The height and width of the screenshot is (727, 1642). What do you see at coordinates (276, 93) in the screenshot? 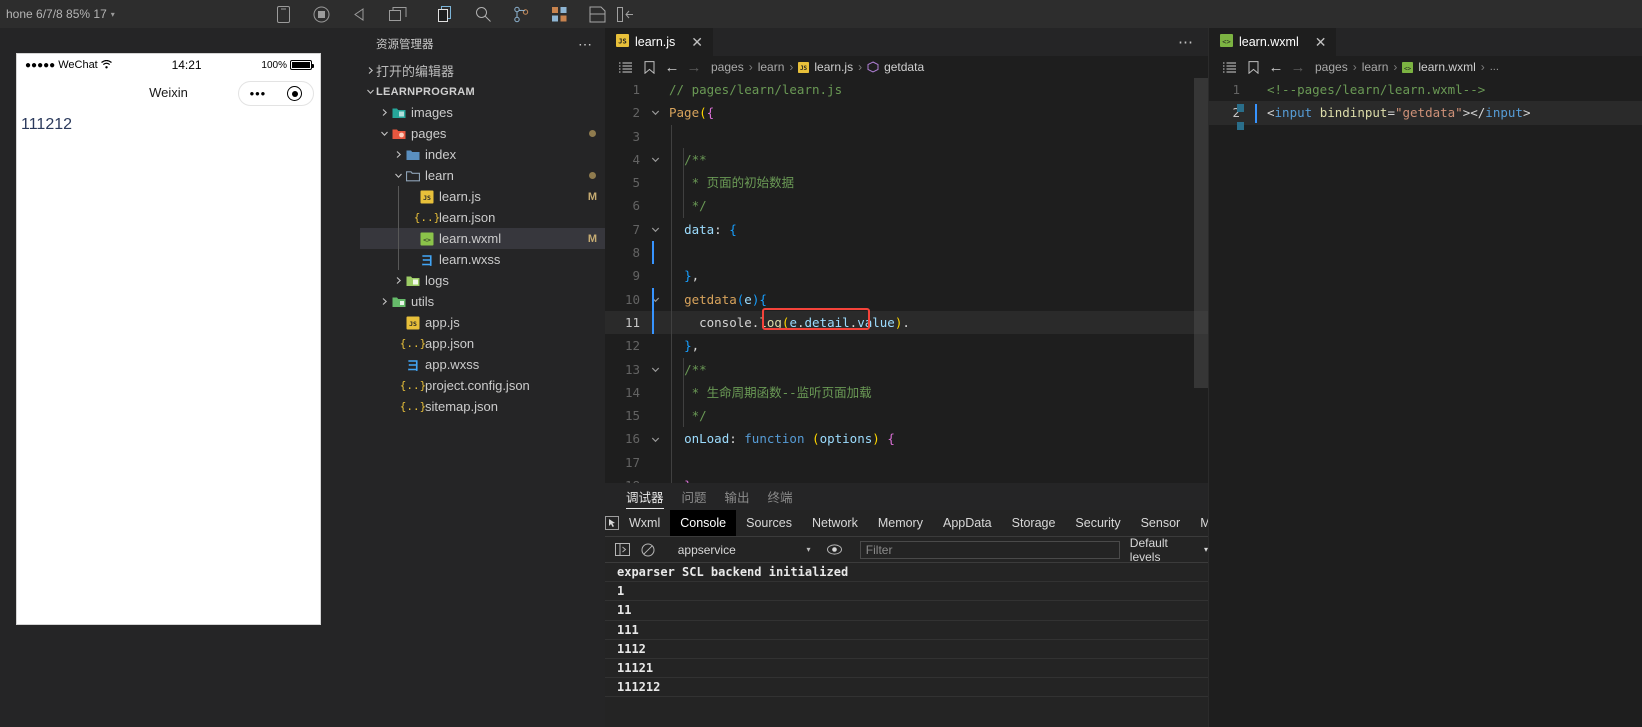
I see `capsule-menu: •••` at bounding box center [276, 93].